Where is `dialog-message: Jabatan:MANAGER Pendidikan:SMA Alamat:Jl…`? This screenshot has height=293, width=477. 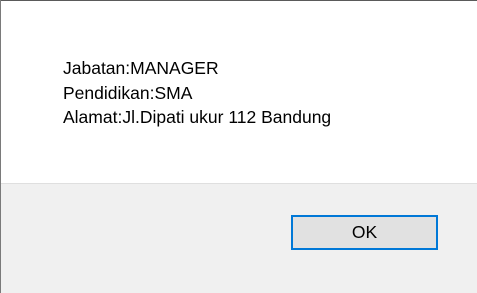
dialog-message: Jabatan:MANAGER Pendidikan:SMA Alamat:Jl… is located at coordinates (197, 93).